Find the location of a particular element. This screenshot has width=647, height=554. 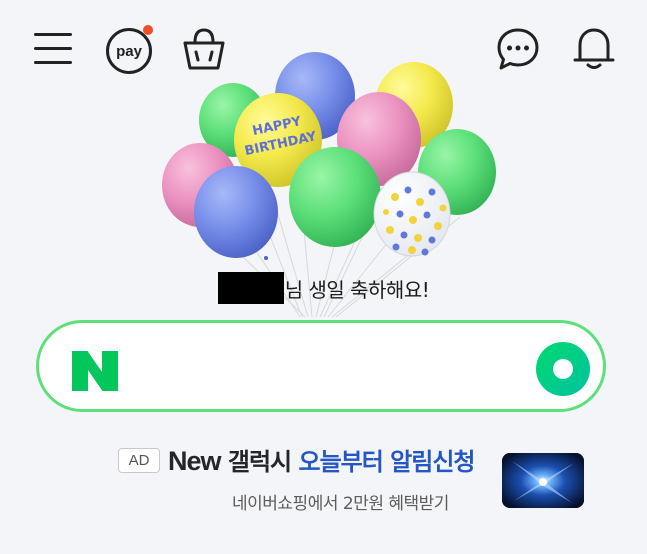

ad-headline: New 갤럭시 오늘부터 알림신청 is located at coordinates (322, 459).